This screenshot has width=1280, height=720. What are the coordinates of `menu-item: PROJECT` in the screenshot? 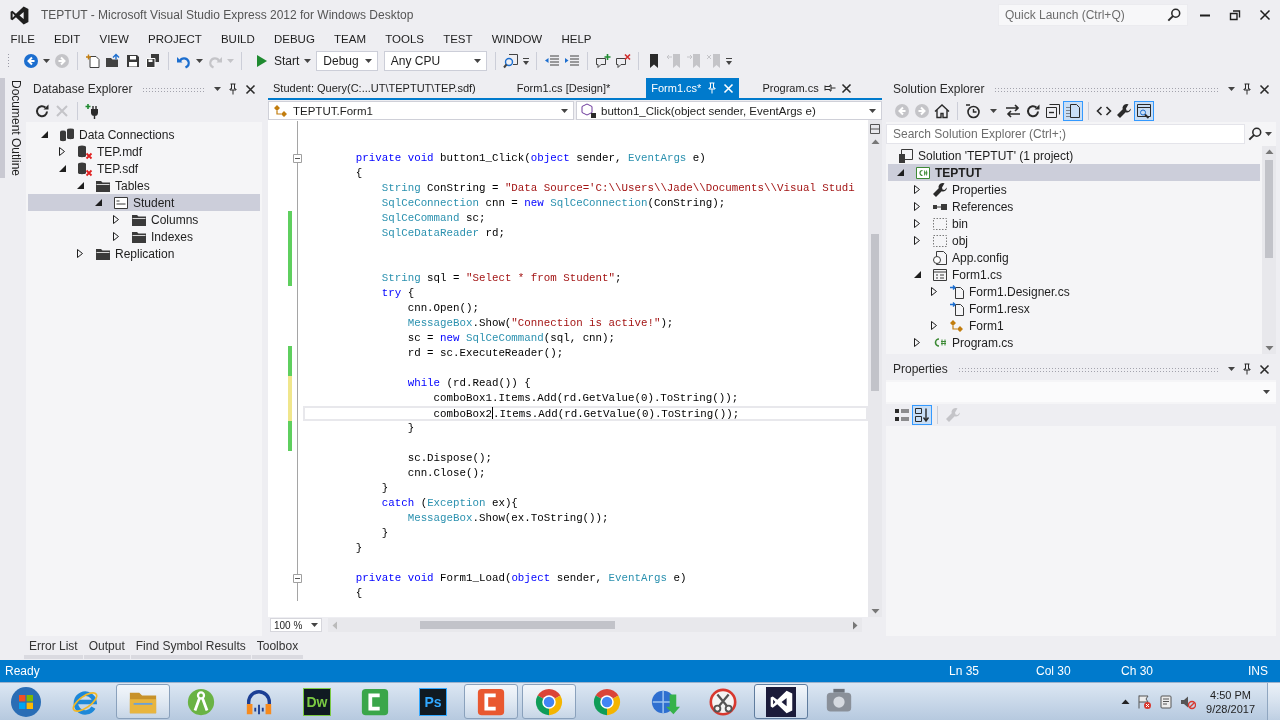 It's located at (175, 39).